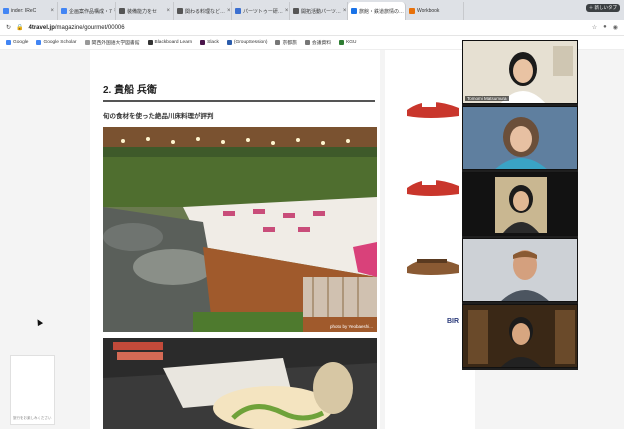 This screenshot has height=429, width=624. I want to click on url-field: 4travel.jp/magazine/gourmet/00006, so click(77, 28).